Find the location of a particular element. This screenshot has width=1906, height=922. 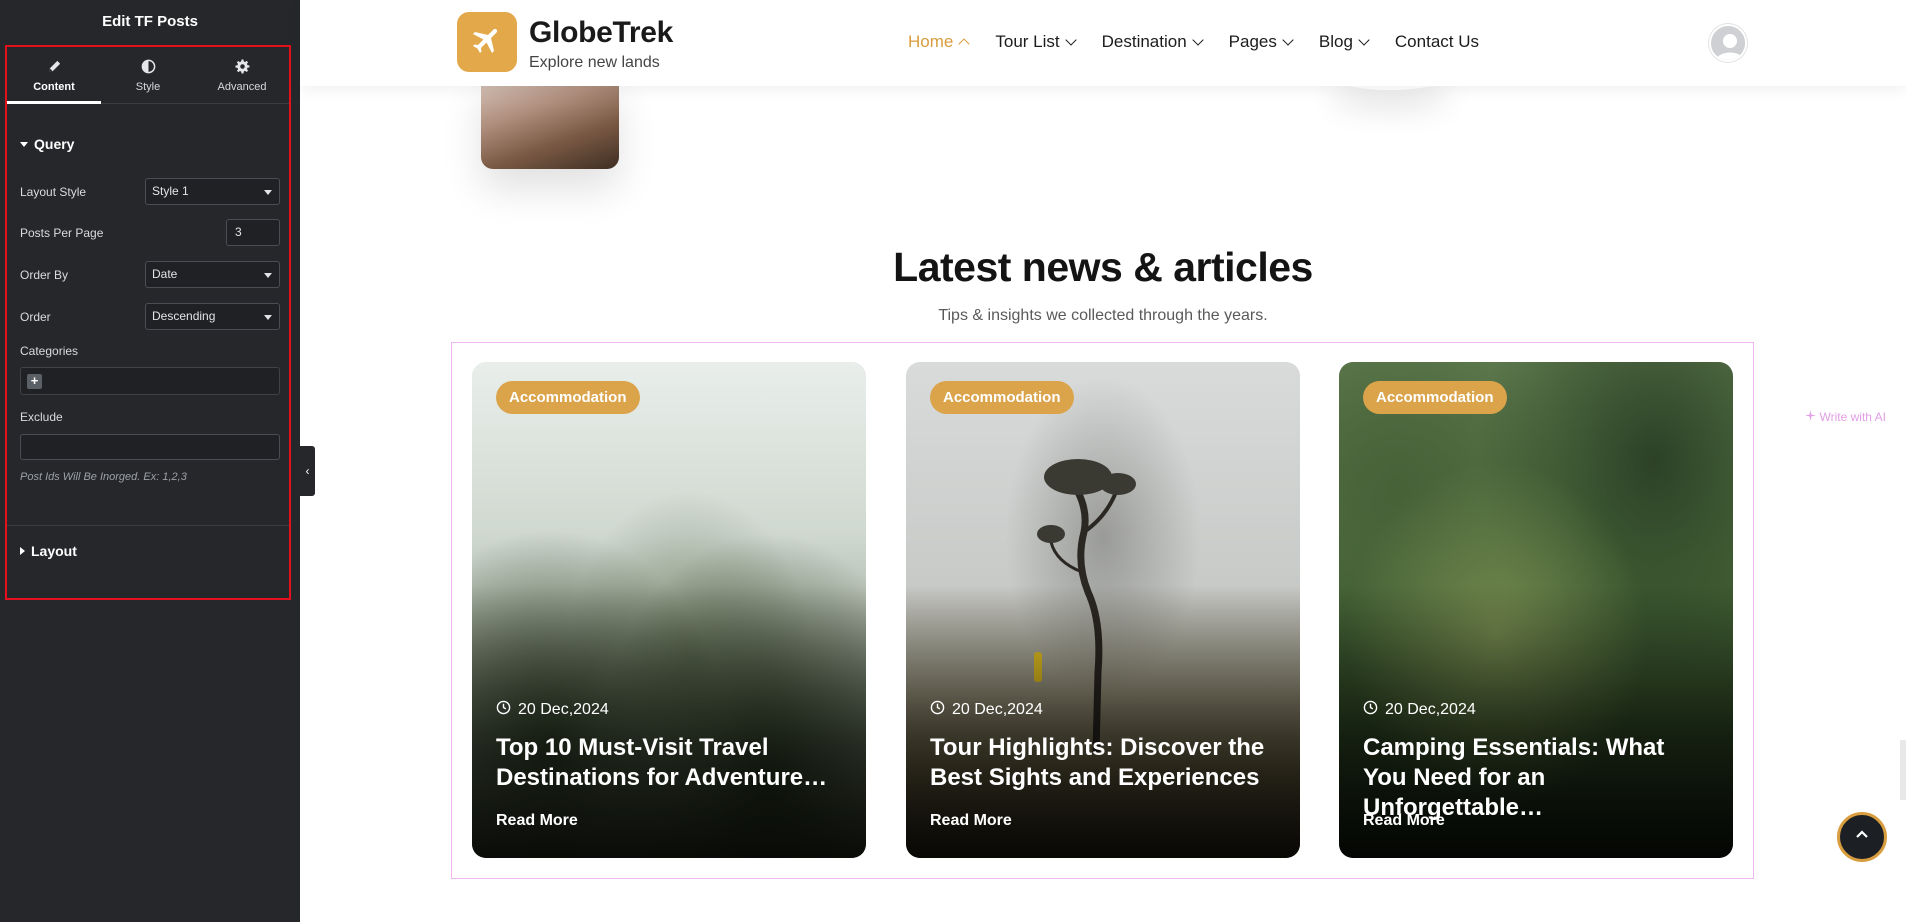

gear-icon is located at coordinates (242, 66).